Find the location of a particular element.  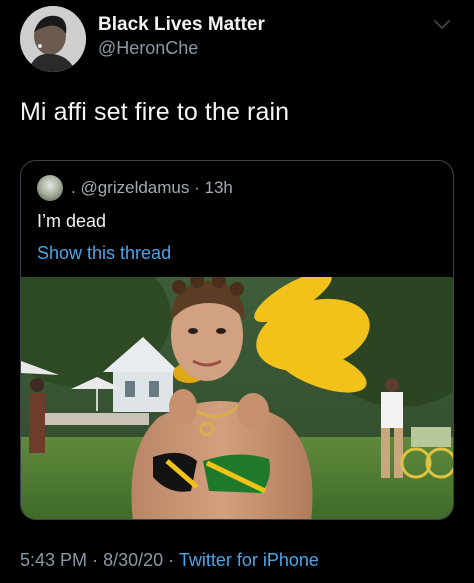

author-handle: @HeronChe is located at coordinates (148, 48).